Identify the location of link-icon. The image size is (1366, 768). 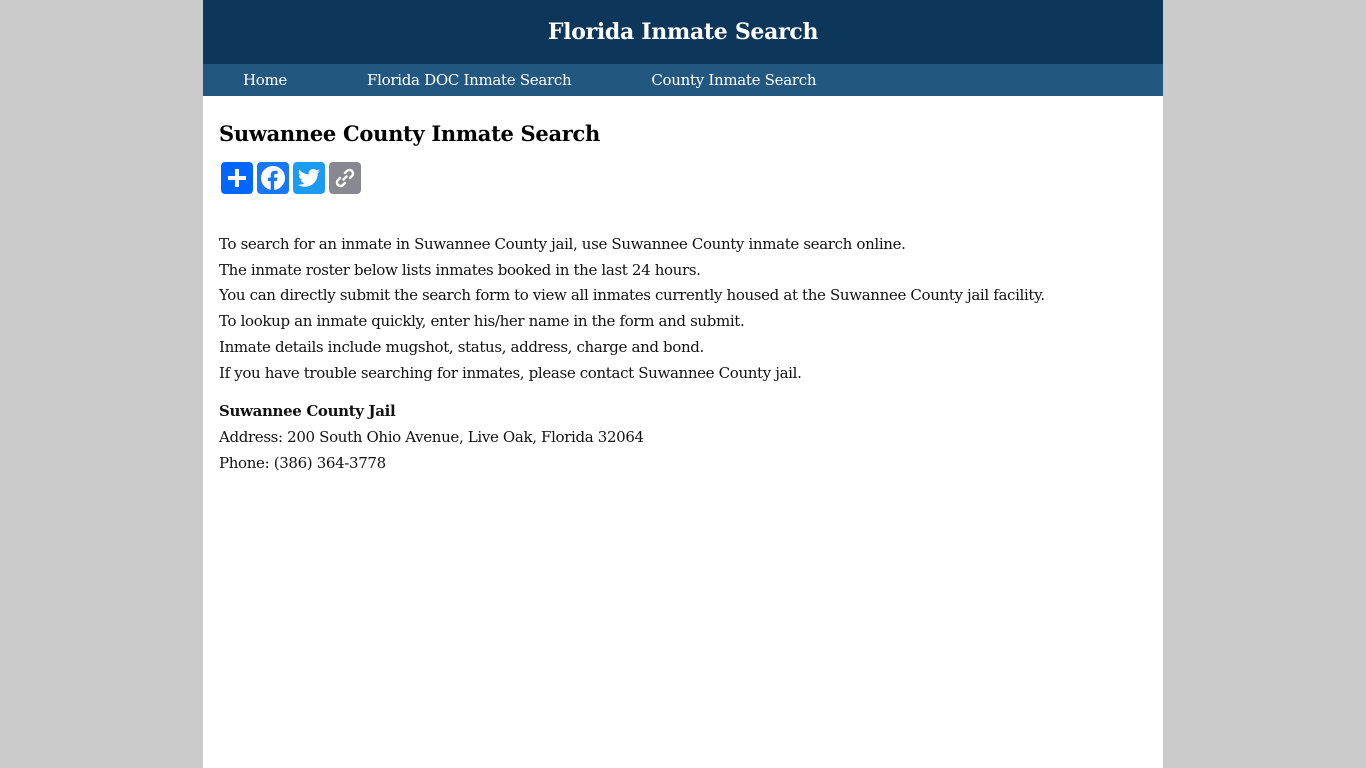
(345, 178).